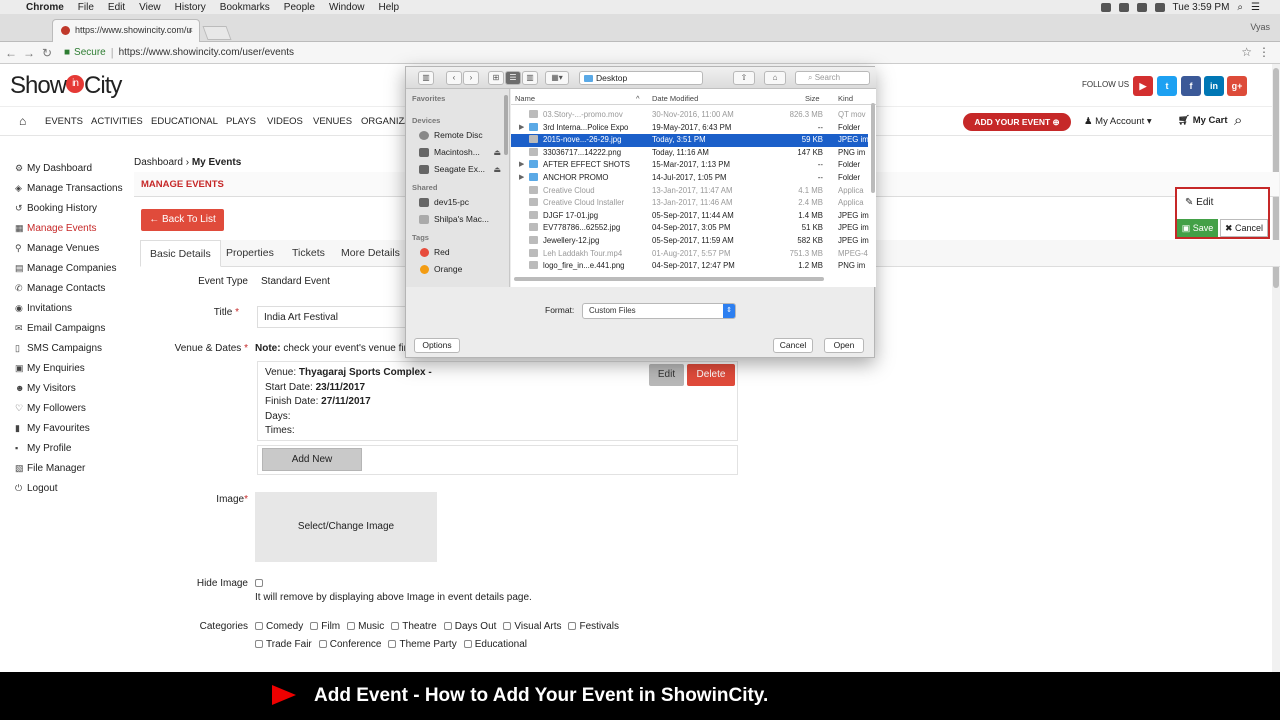  What do you see at coordinates (75, 168) in the screenshot?
I see `sidebar-item-my-dashboard: ⚙ My Dashboard` at bounding box center [75, 168].